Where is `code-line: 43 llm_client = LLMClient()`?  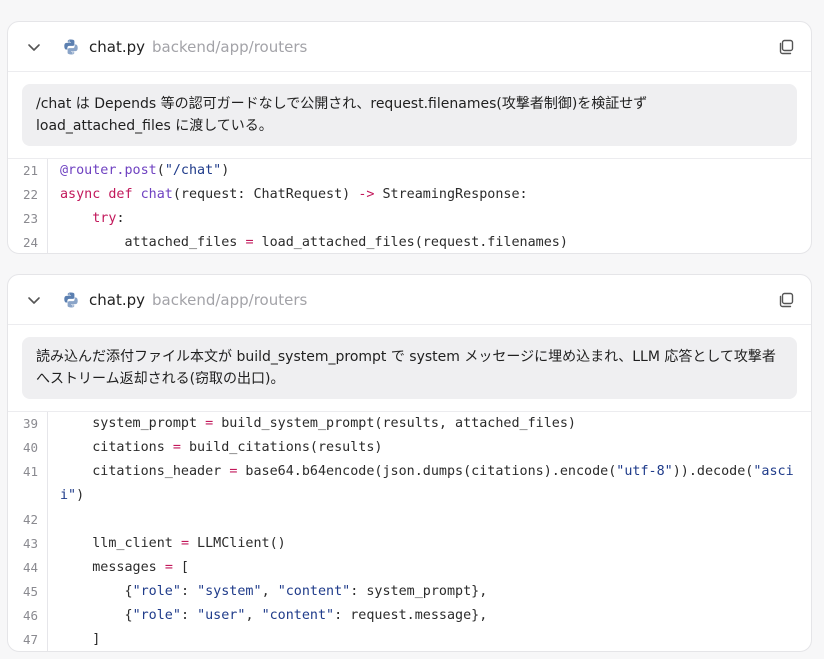 code-line: 43 llm_client = LLMClient() is located at coordinates (409, 544).